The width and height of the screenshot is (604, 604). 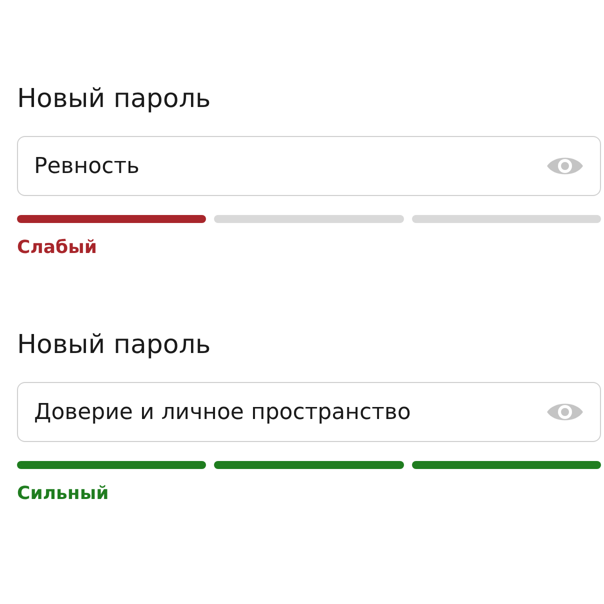 What do you see at coordinates (57, 247) in the screenshot?
I see `strength-label: Слабый` at bounding box center [57, 247].